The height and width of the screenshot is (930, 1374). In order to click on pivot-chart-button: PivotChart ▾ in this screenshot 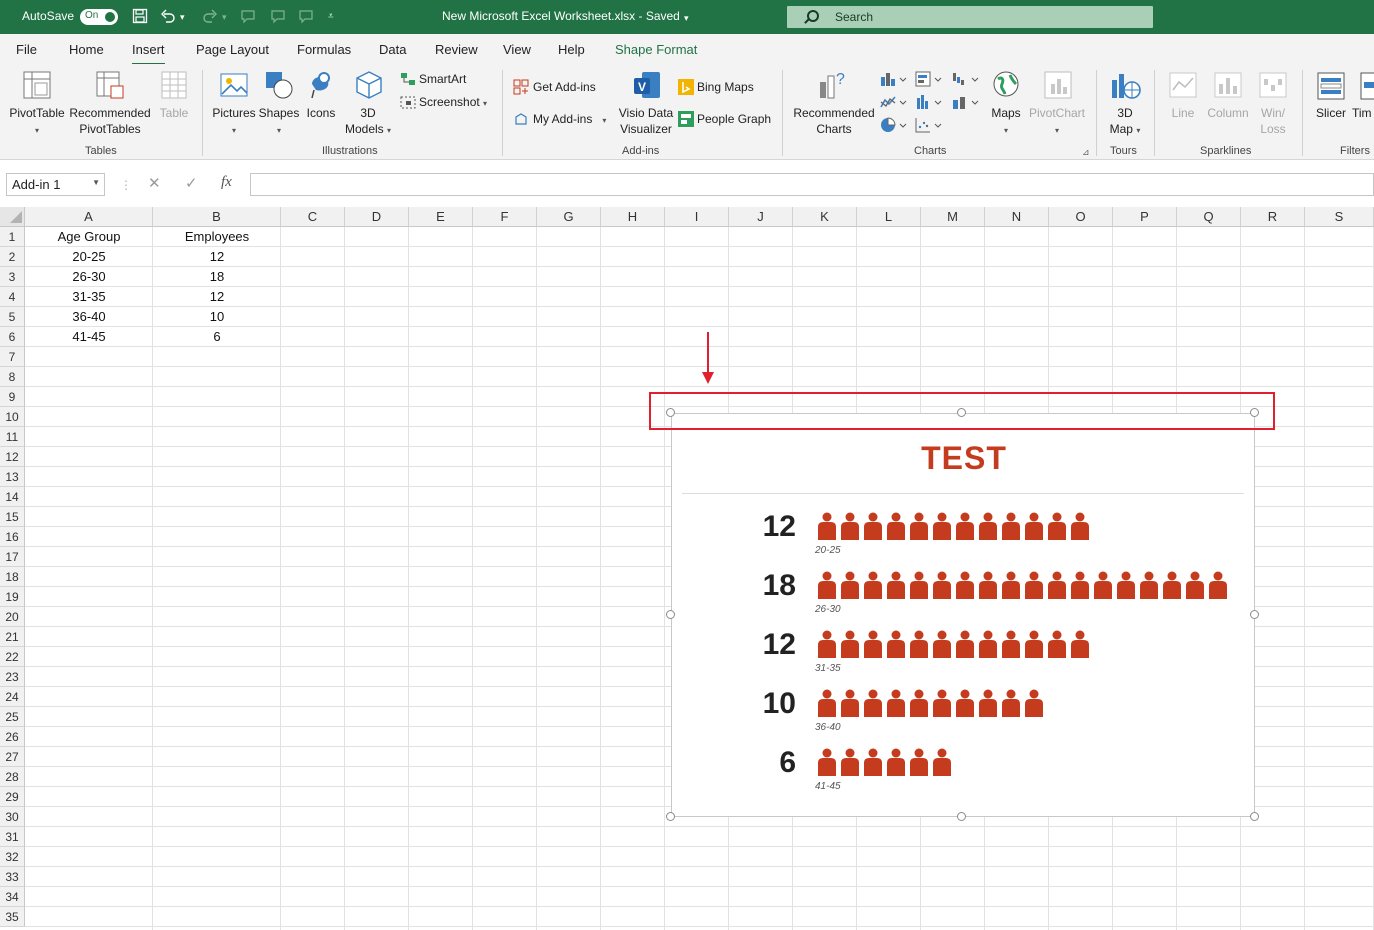, I will do `click(1057, 122)`.